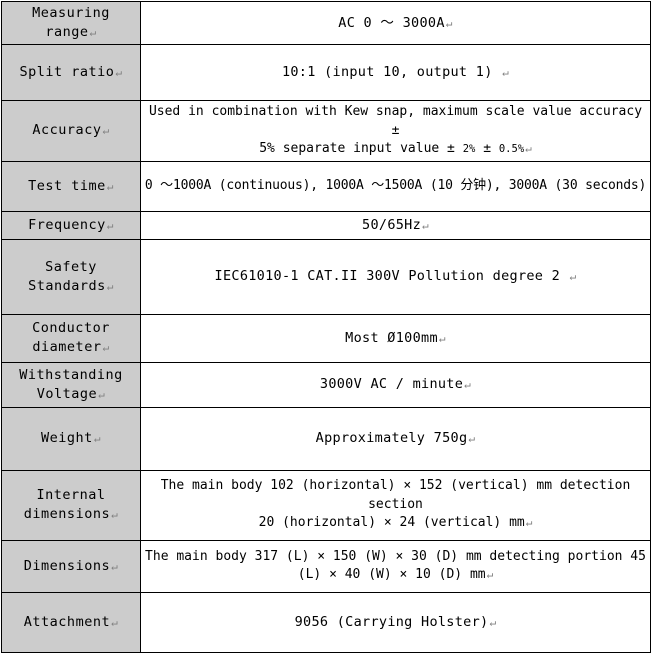  Describe the element at coordinates (387, 72) in the screenshot. I see `value-text: 10:1 (input 10, output 1)` at that location.